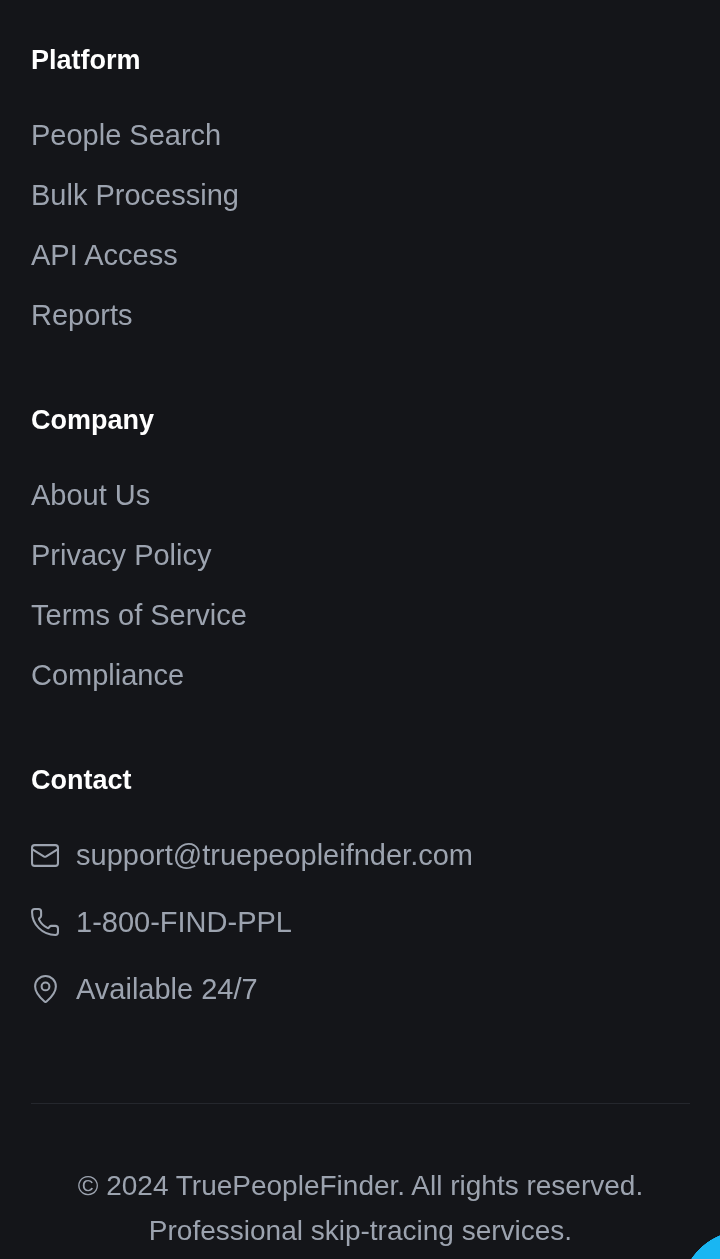 The width and height of the screenshot is (720, 1259). Describe the element at coordinates (104, 255) in the screenshot. I see `footer-link: API Access` at that location.